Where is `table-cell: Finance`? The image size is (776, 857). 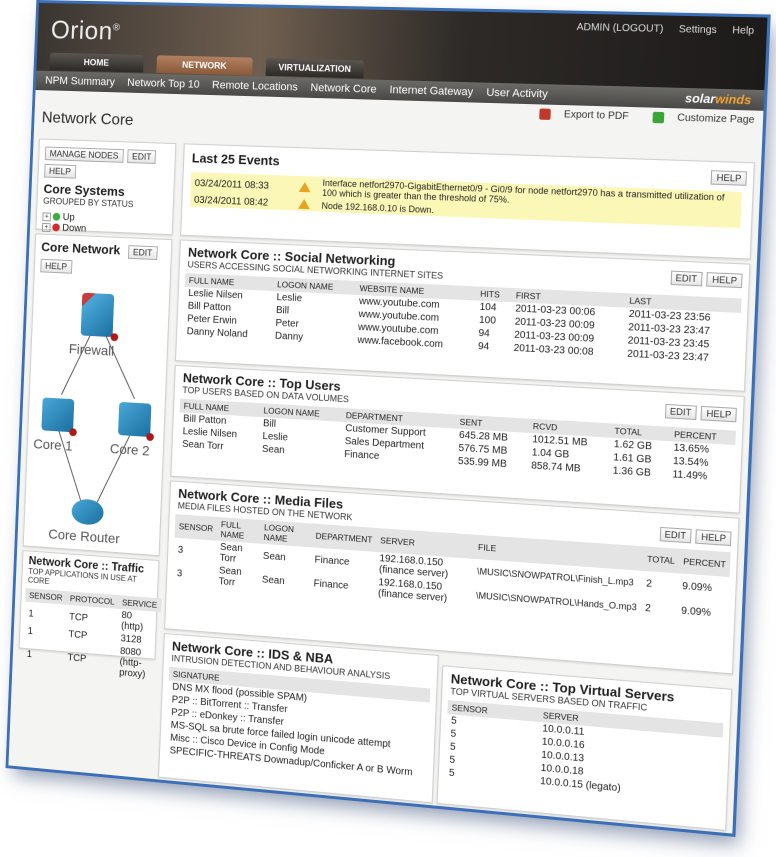
table-cell: Finance is located at coordinates (331, 584).